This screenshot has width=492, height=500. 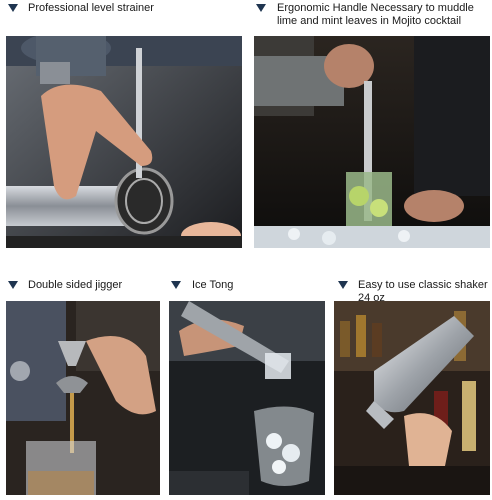 I want to click on caption-strainer: Professional level strainer, so click(x=91, y=8).